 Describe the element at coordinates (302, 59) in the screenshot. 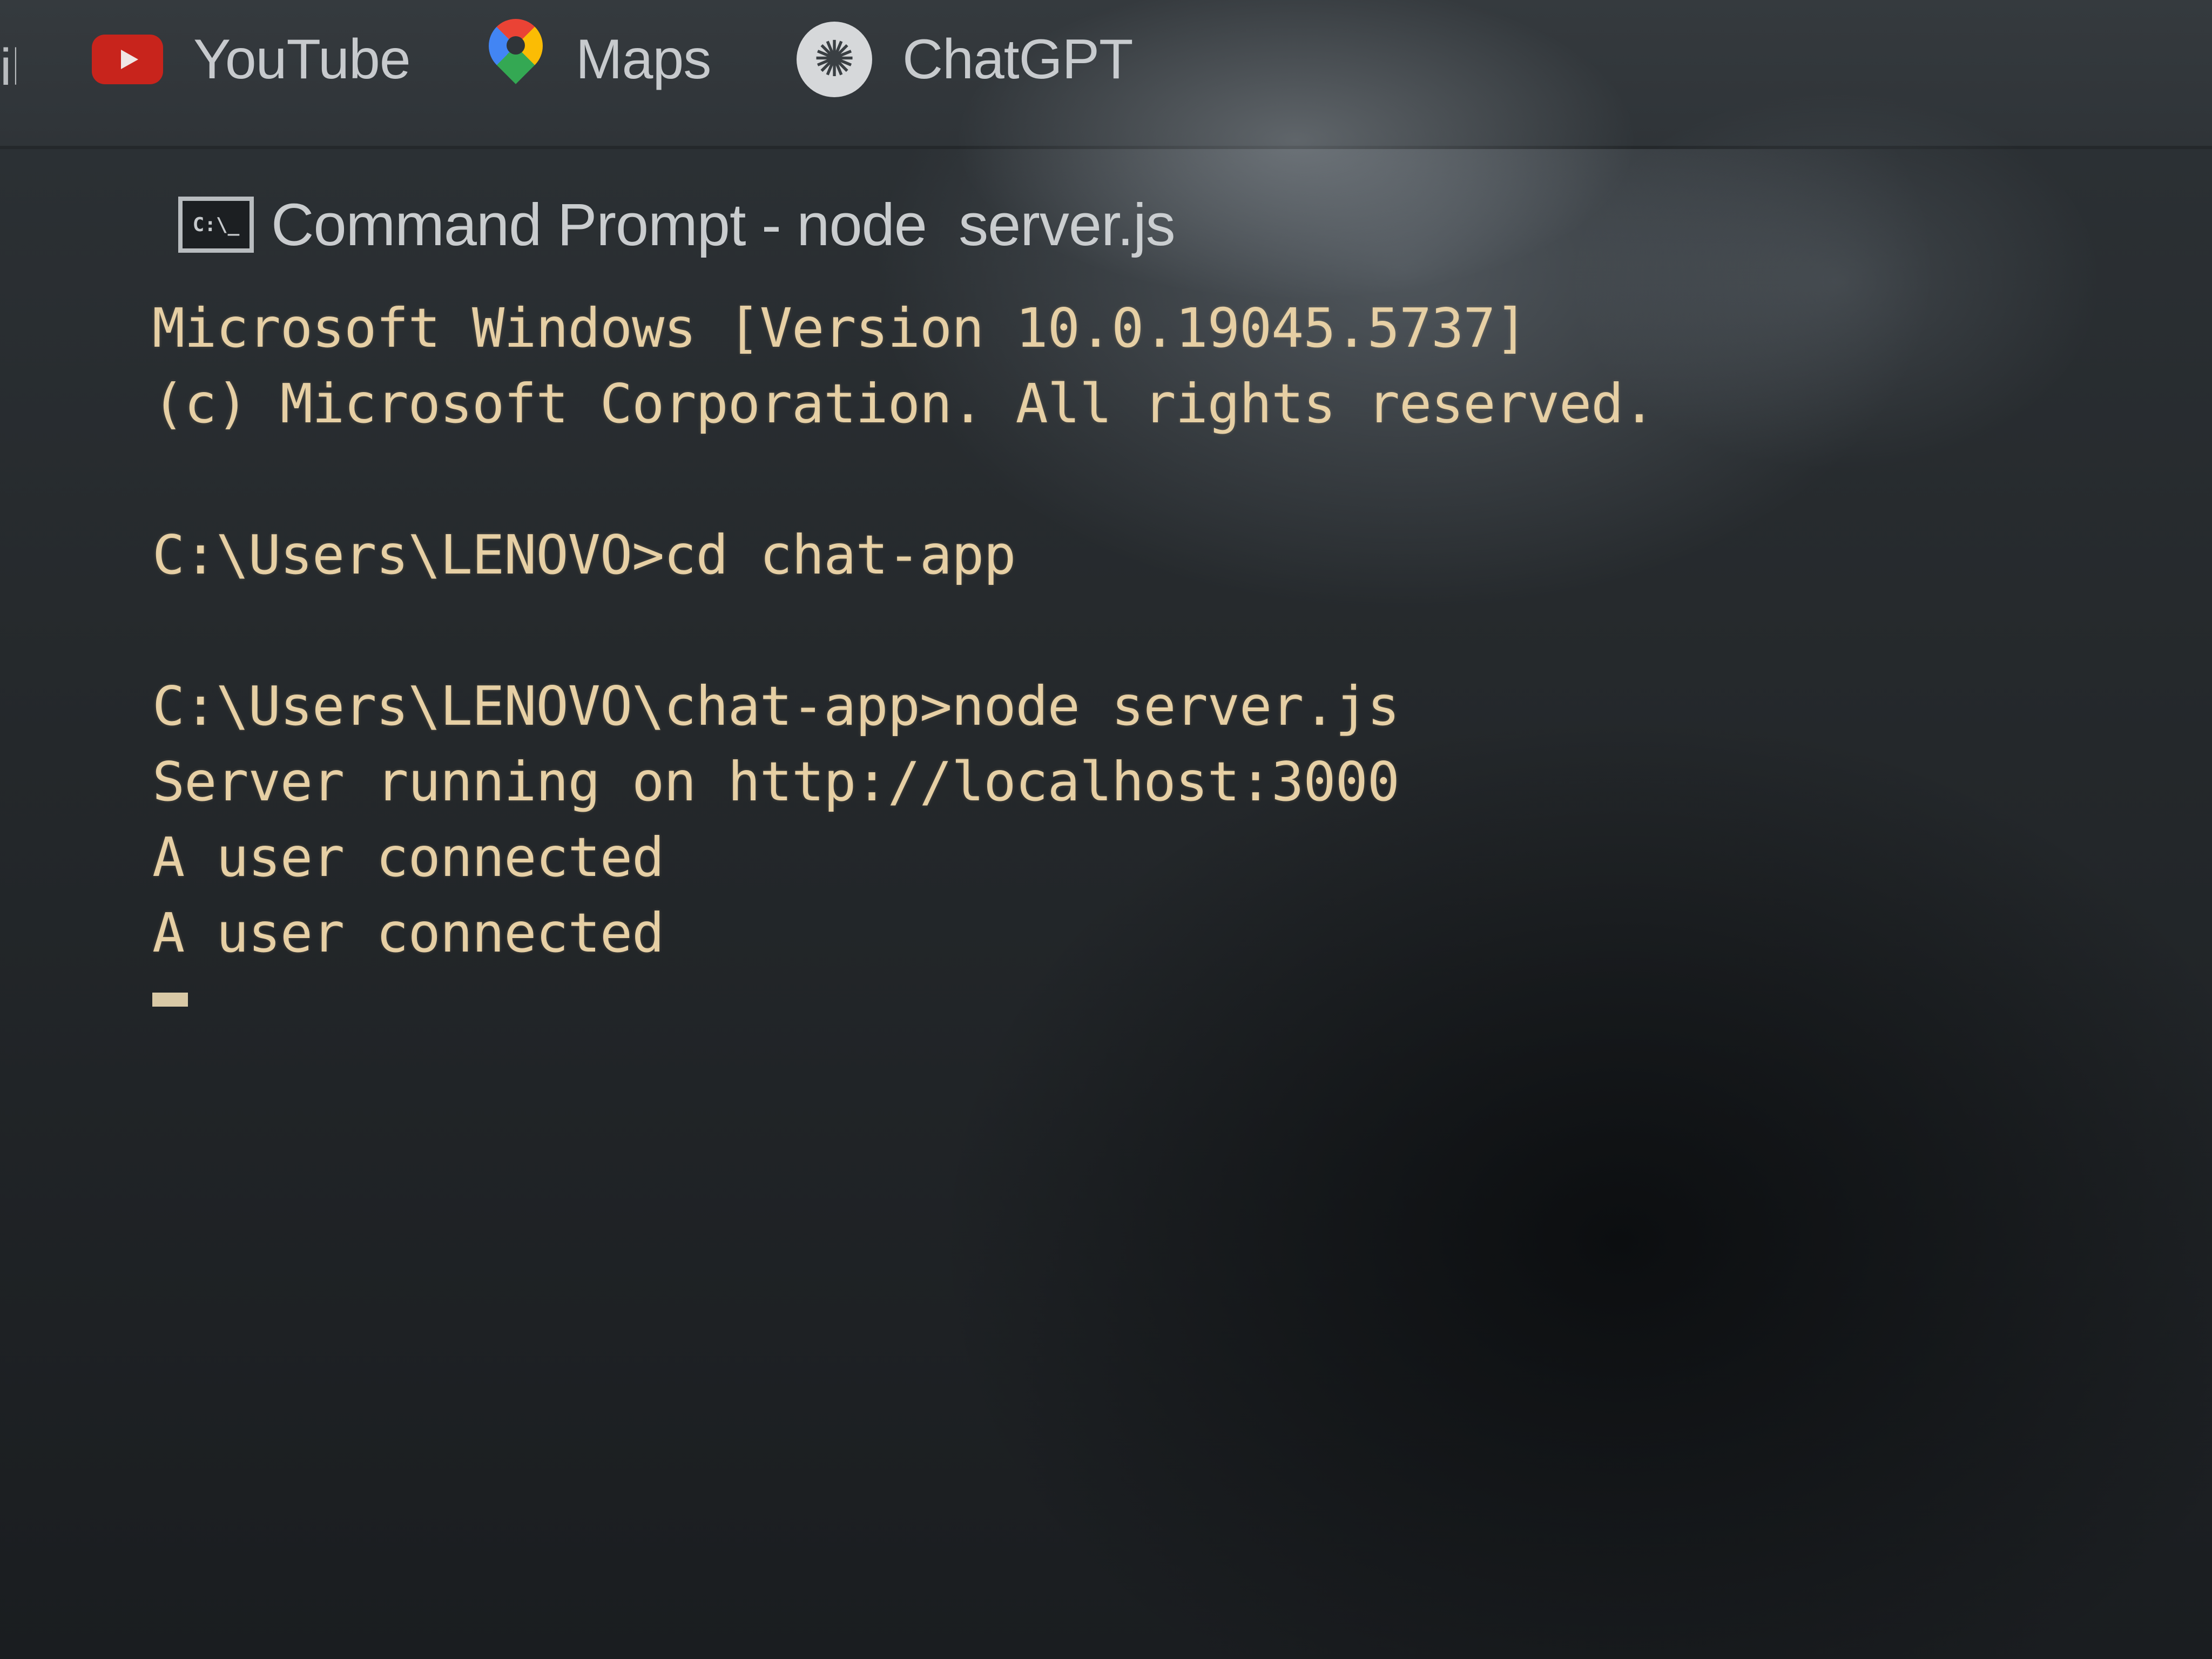

I see `bookmark-label: YouTube` at that location.